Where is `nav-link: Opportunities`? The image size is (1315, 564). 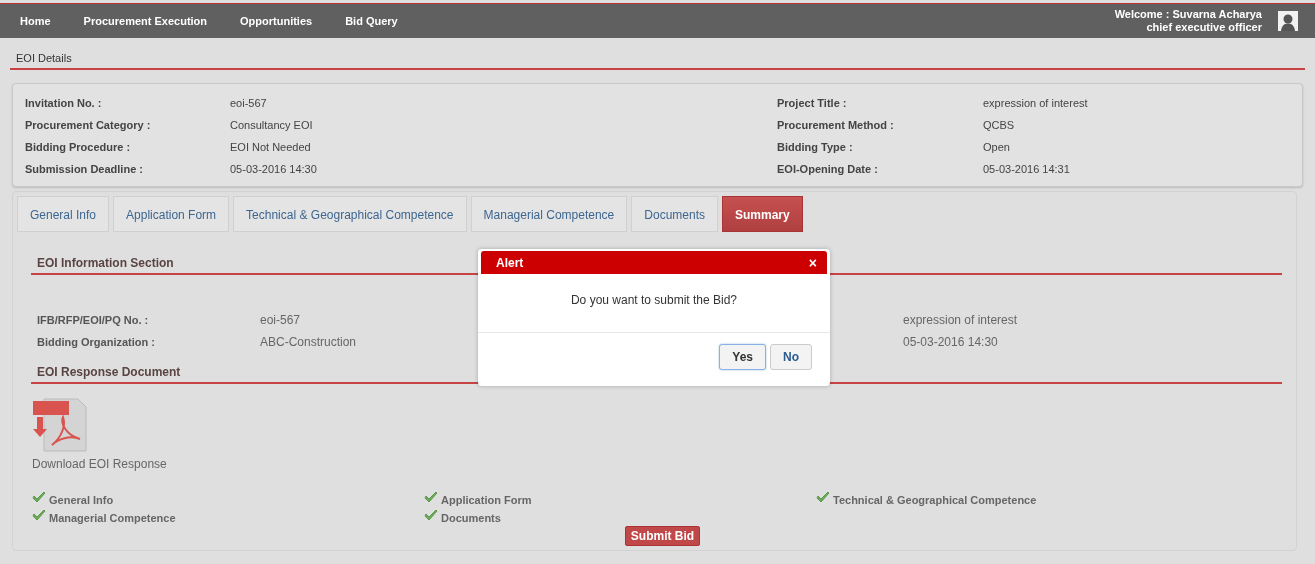 nav-link: Opportunities is located at coordinates (276, 21).